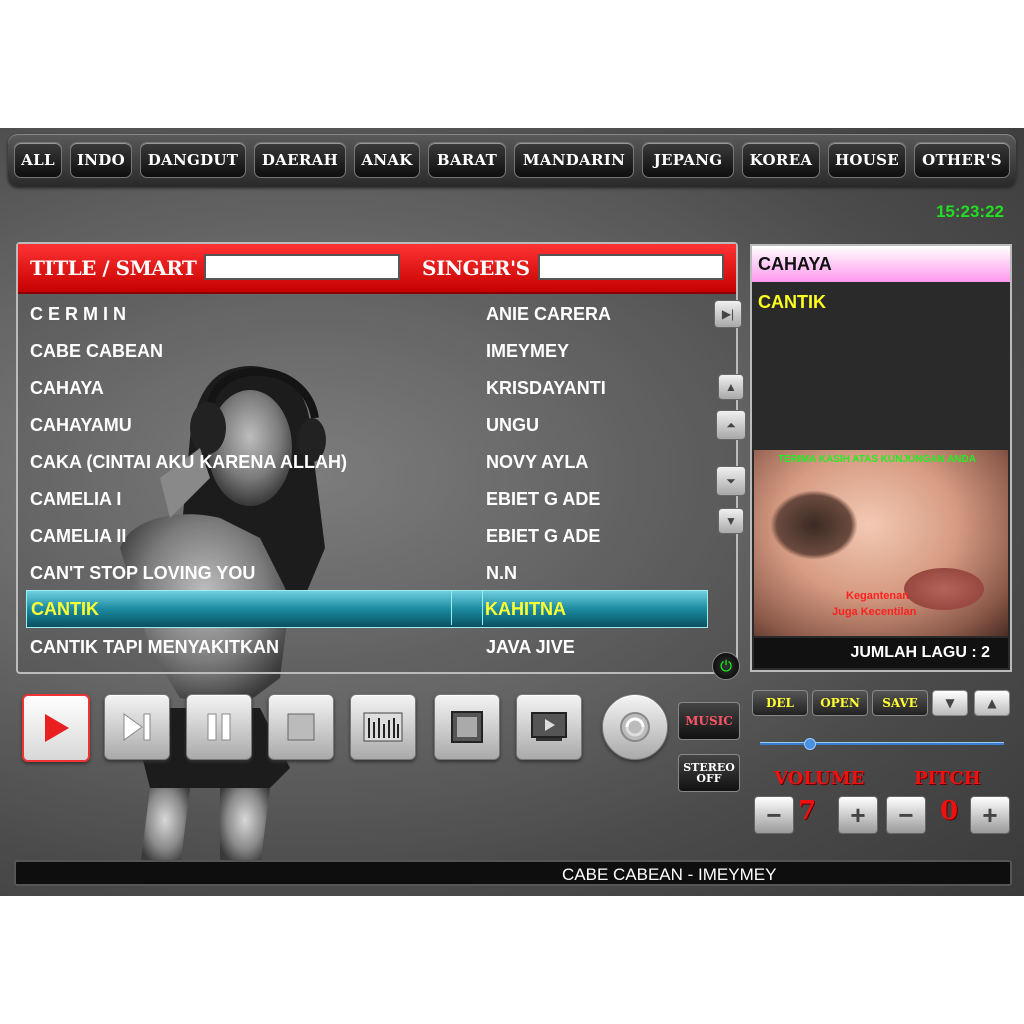 The image size is (1024, 1024). Describe the element at coordinates (65, 609) in the screenshot. I see `song-title: CANTIK` at that location.